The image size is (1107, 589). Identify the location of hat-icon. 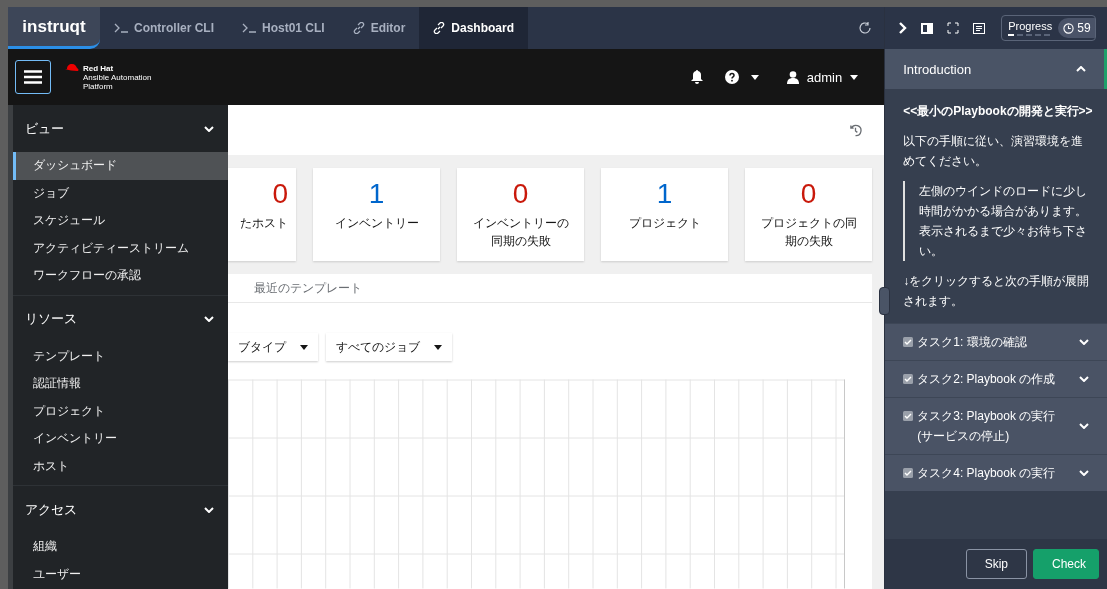
(72, 68).